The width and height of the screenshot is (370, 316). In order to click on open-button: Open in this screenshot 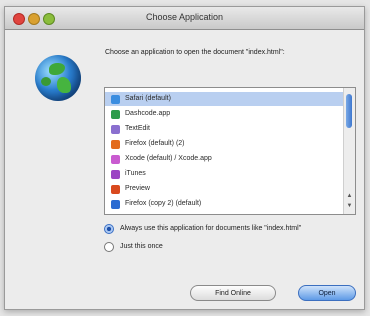, I will do `click(327, 293)`.